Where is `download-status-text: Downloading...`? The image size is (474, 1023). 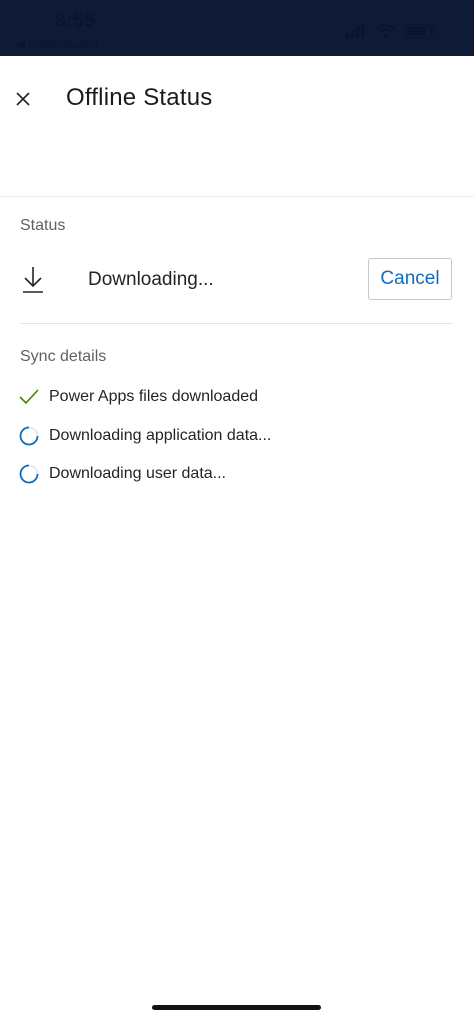
download-status-text: Downloading... is located at coordinates (151, 279).